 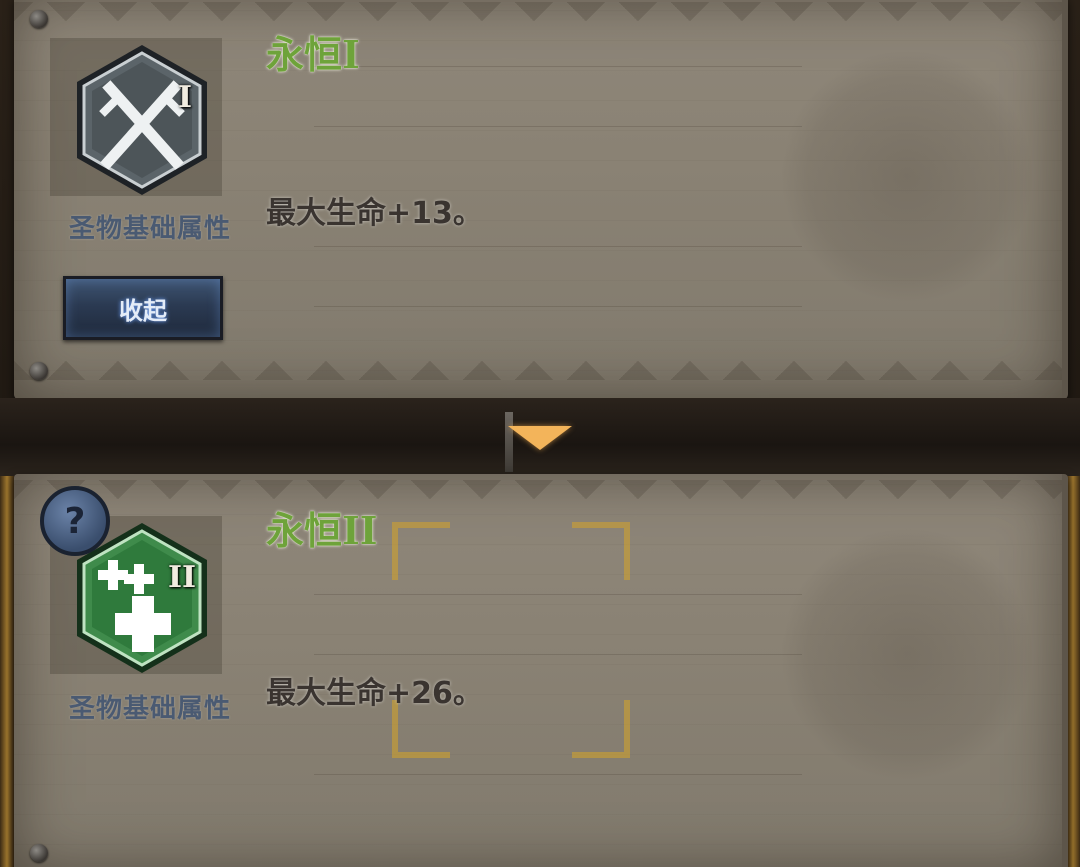 What do you see at coordinates (313, 54) in the screenshot?
I see `relic-title: 永恒I` at bounding box center [313, 54].